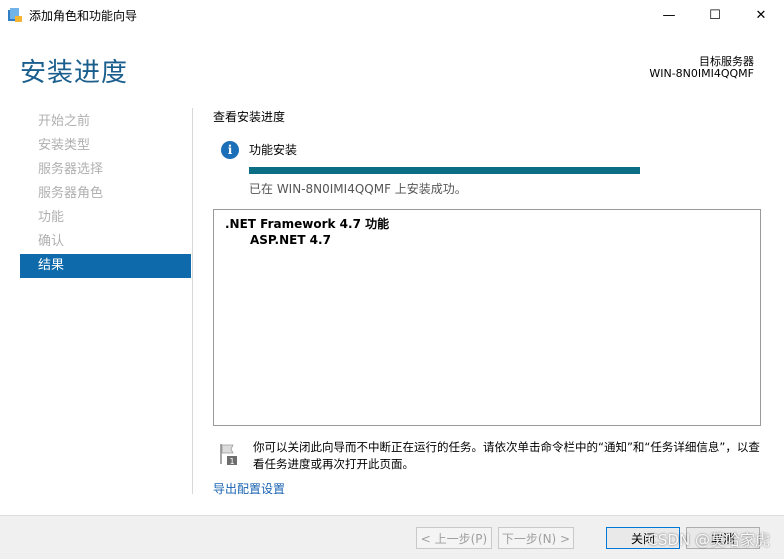 This screenshot has width=784, height=559. What do you see at coordinates (454, 538) in the screenshot?
I see `previous-button: < 上一步(P)` at bounding box center [454, 538].